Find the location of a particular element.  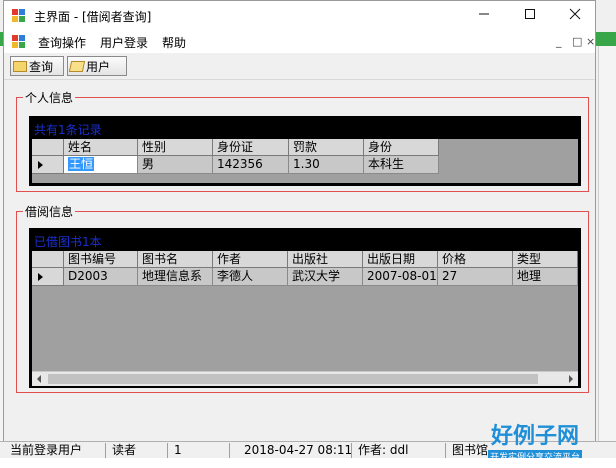

scroll-thumb is located at coordinates (293, 379).